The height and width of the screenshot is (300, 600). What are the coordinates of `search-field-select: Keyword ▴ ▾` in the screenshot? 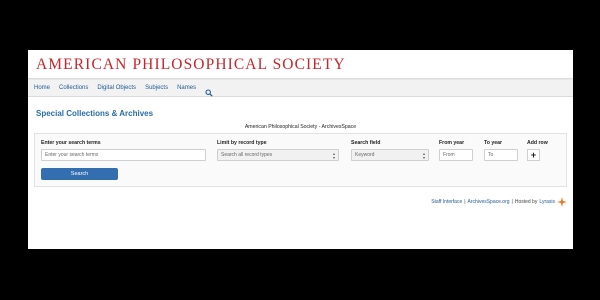 It's located at (390, 155).